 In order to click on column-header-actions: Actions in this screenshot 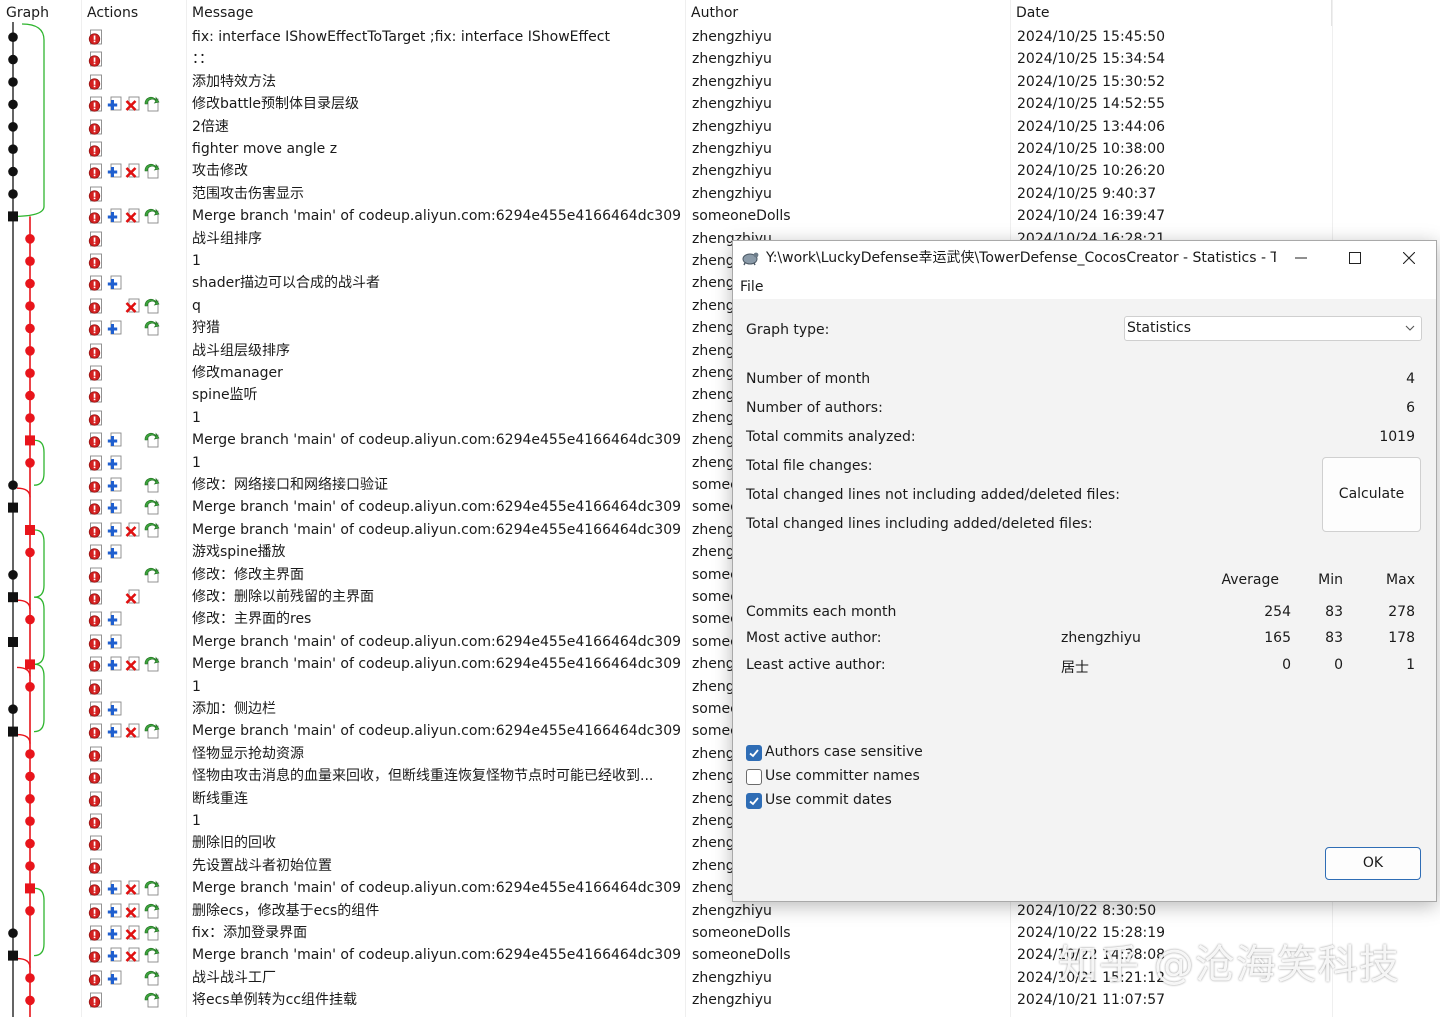, I will do `click(134, 13)`.